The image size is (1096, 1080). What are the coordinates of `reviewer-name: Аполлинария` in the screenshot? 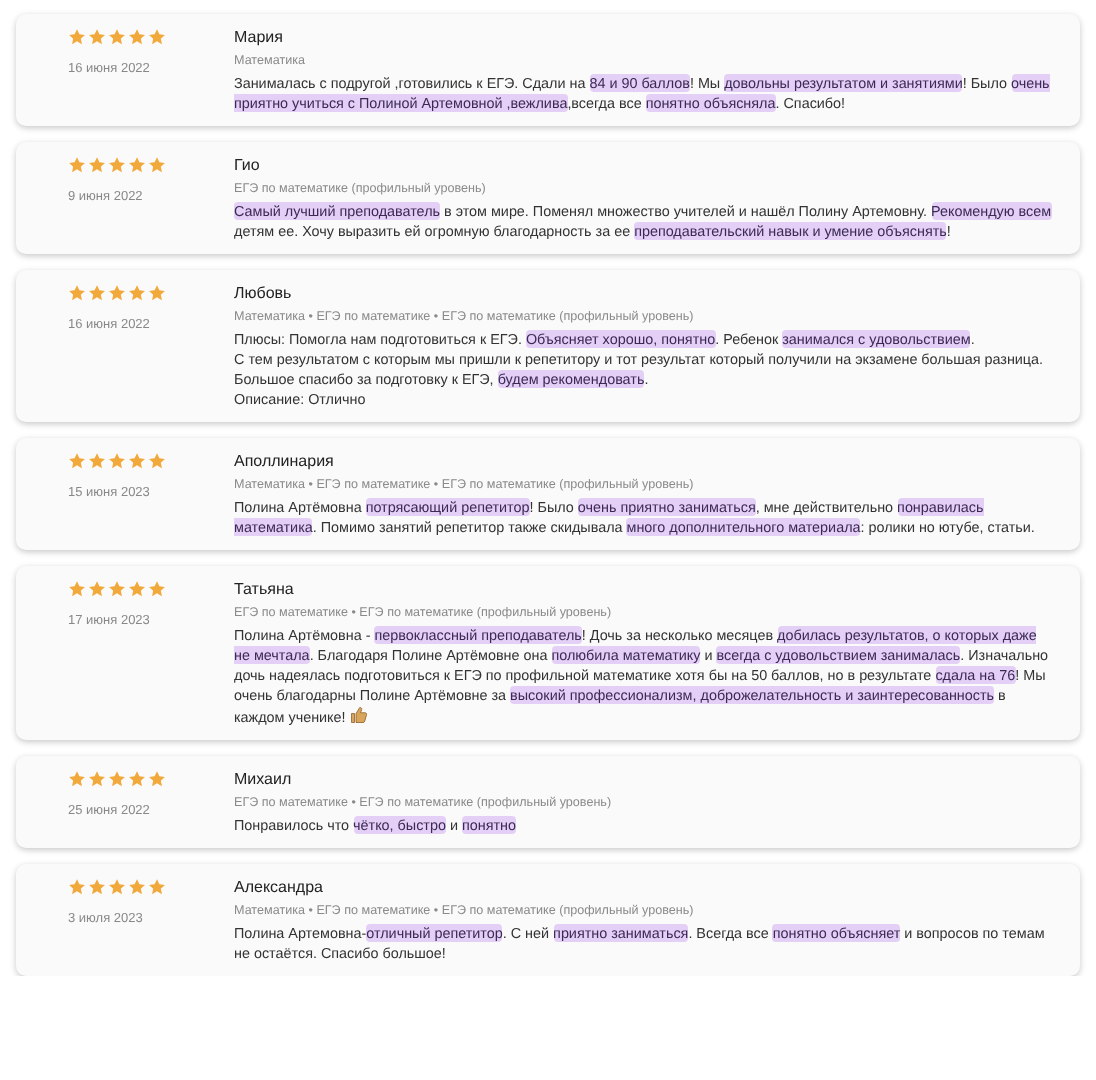 It's located at (285, 461).